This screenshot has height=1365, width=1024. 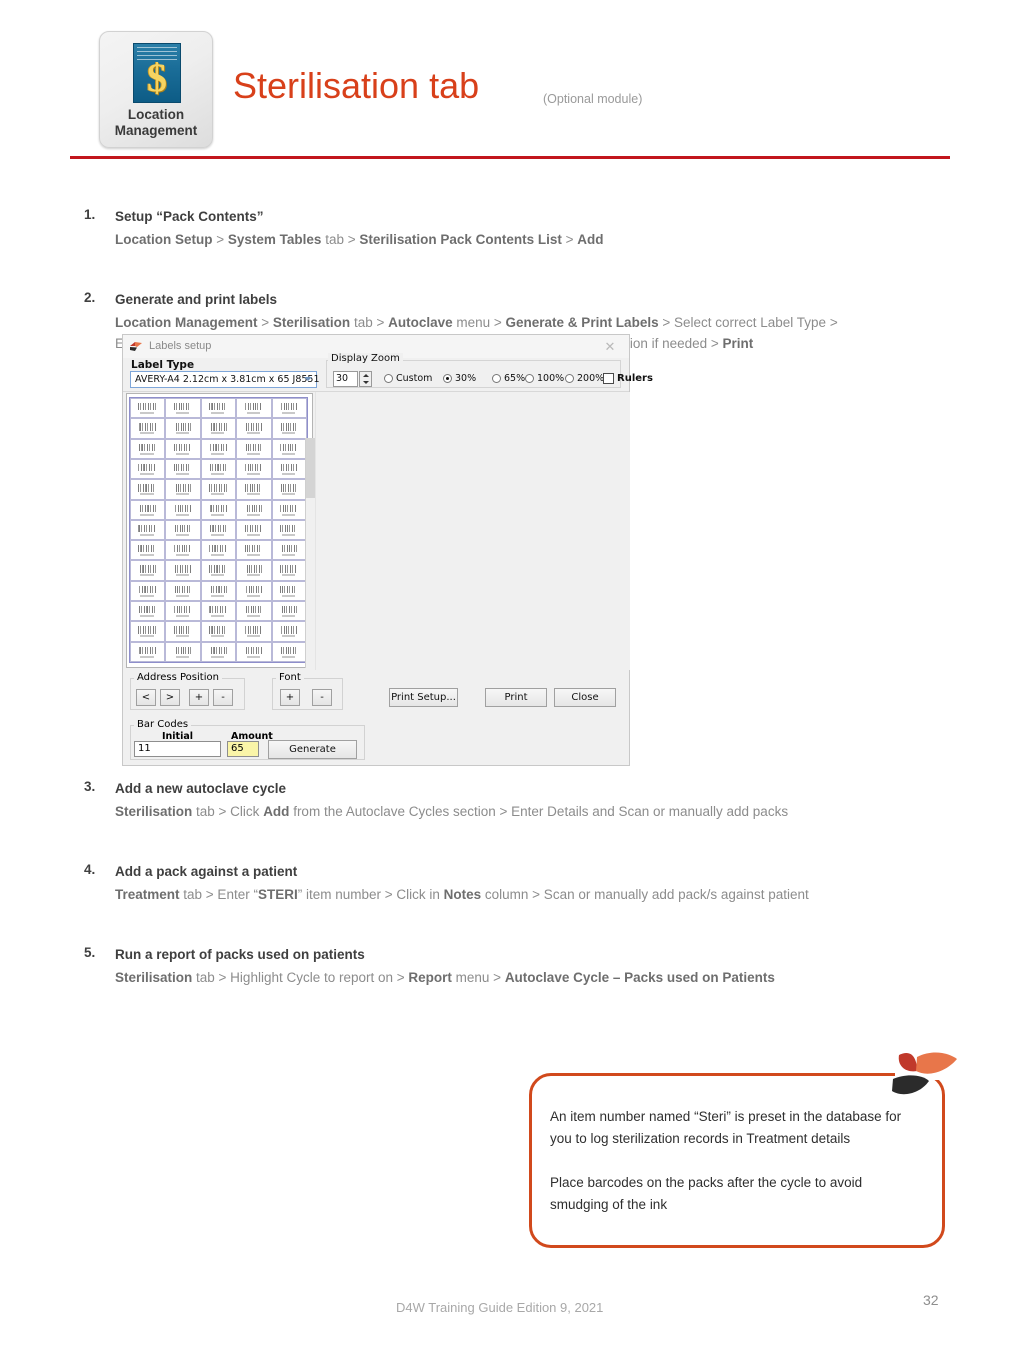 What do you see at coordinates (610, 346) in the screenshot?
I see `close-icon: ✕` at bounding box center [610, 346].